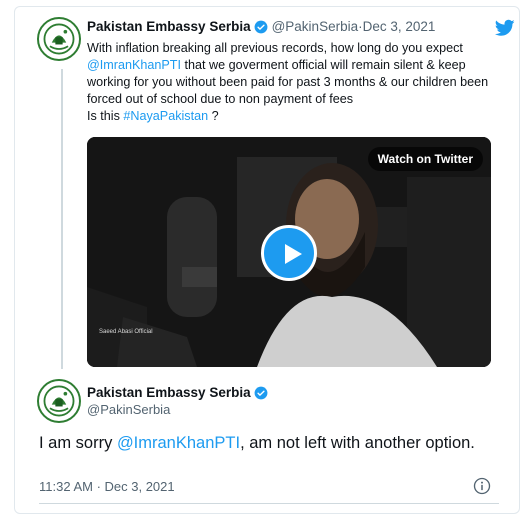  What do you see at coordinates (105, 116) in the screenshot?
I see `tweet-text-part: Is this` at bounding box center [105, 116].